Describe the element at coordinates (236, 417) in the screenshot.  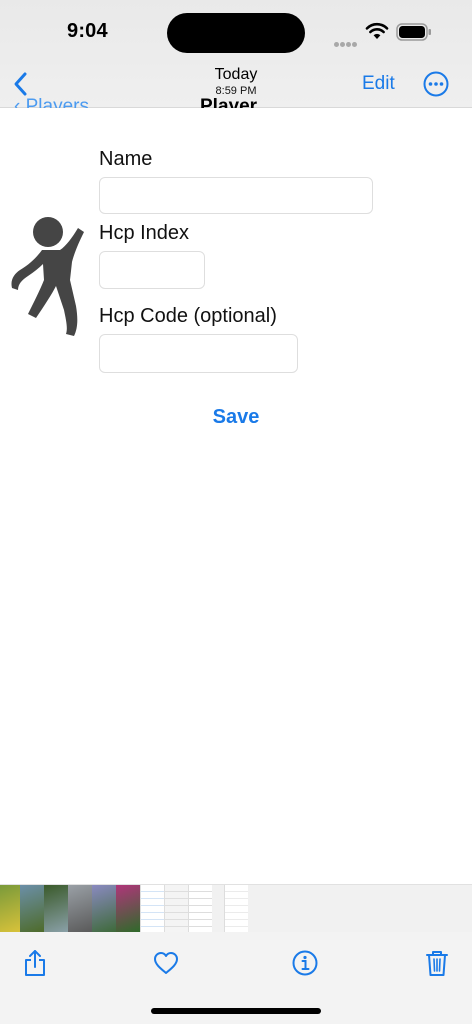
I see `save-button: Save` at that location.